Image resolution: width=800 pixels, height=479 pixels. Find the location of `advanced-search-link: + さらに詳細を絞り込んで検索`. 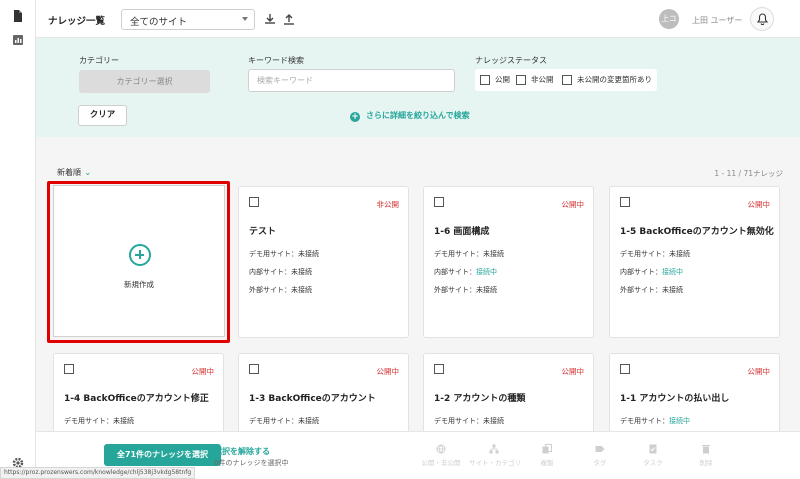

advanced-search-link: + さらに詳細を絞り込んで検索 is located at coordinates (410, 116).